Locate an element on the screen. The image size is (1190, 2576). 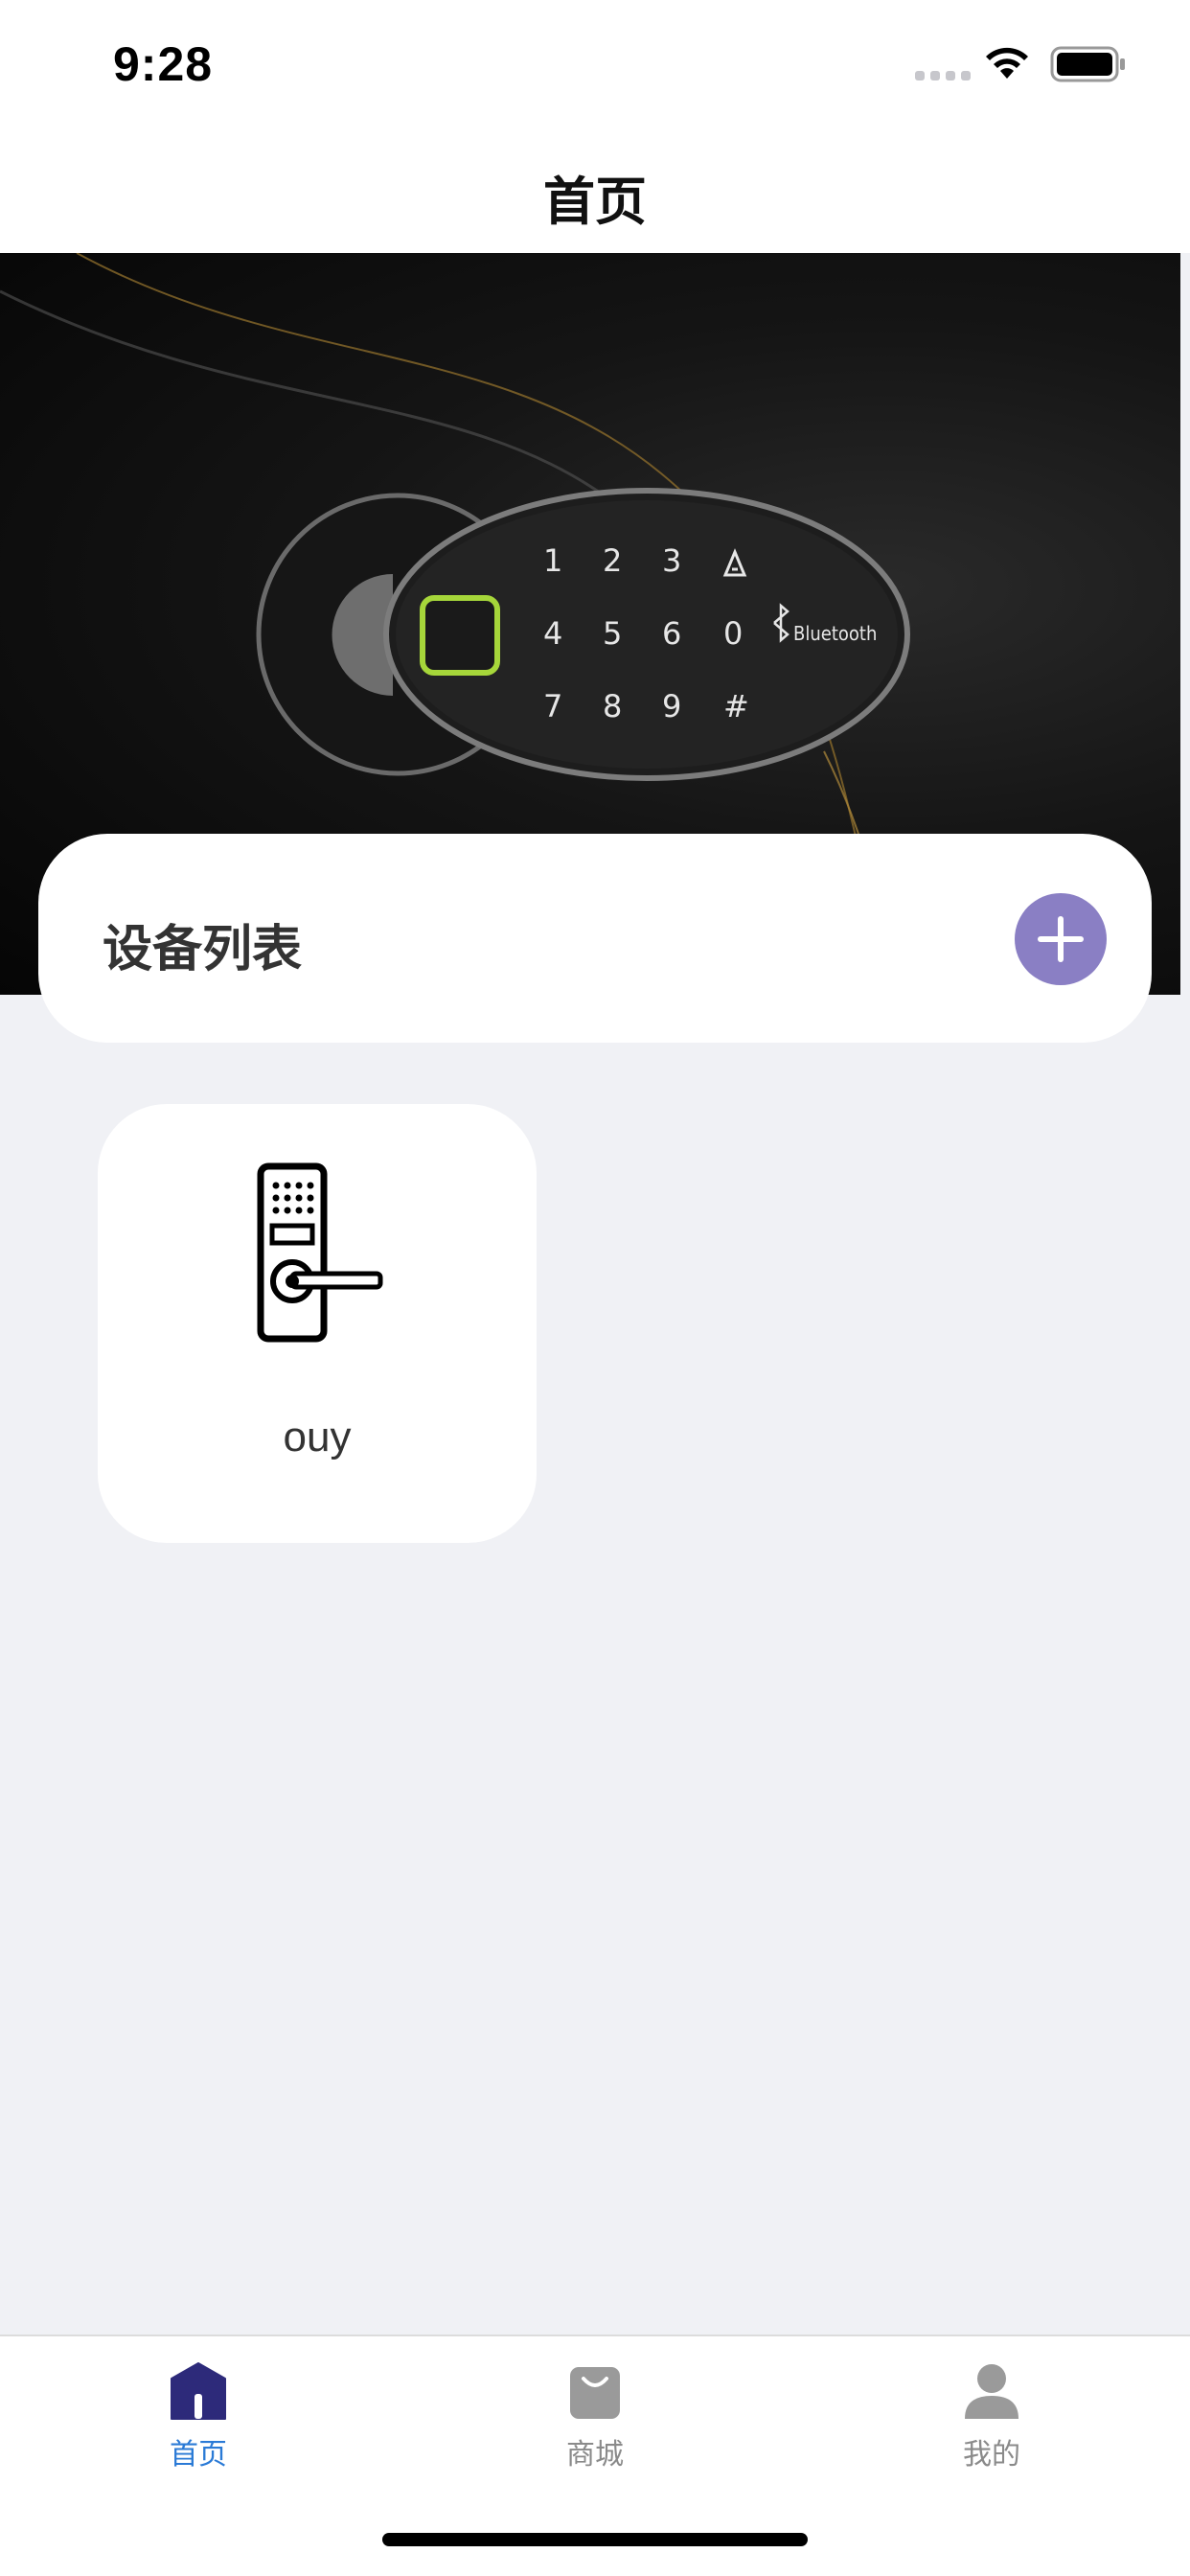
device-list-title: 设备列表 is located at coordinates (203, 950).